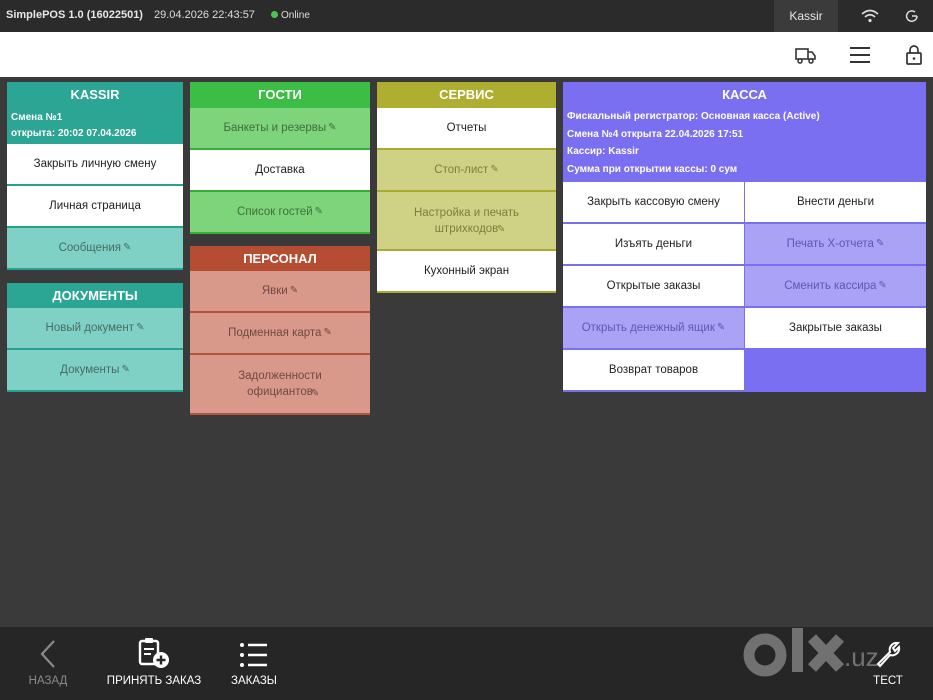  I want to click on current-user-button: Kassir, so click(806, 16).